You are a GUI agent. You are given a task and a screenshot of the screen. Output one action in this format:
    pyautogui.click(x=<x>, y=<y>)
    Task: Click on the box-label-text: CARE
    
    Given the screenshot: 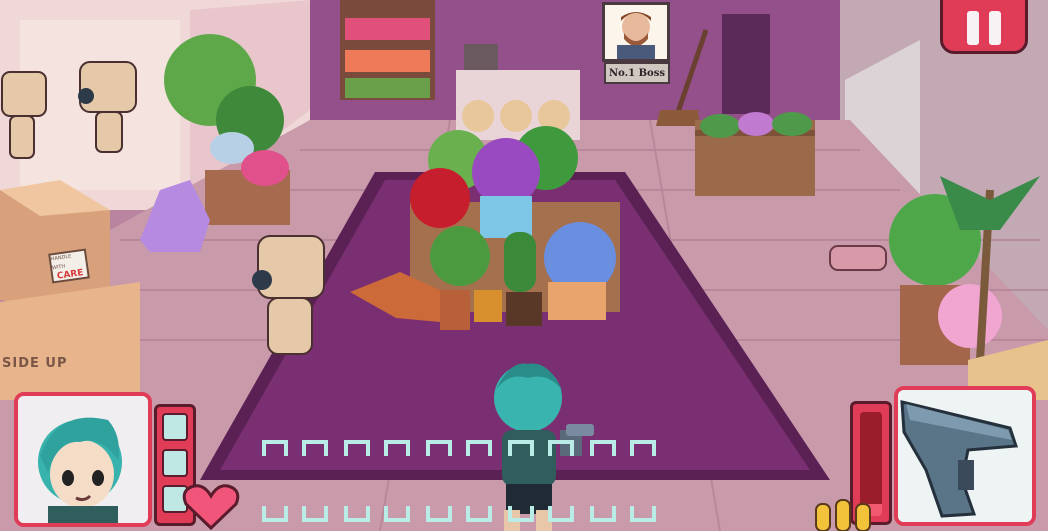 What is the action you would take?
    pyautogui.click(x=70, y=274)
    